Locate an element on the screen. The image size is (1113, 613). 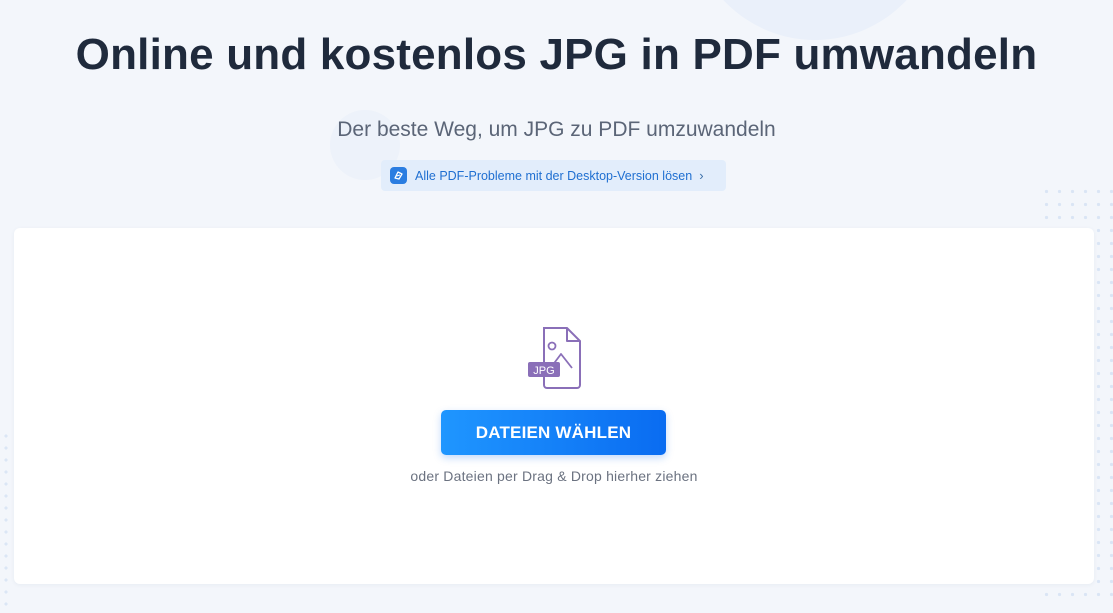
app-logo-icon is located at coordinates (398, 175).